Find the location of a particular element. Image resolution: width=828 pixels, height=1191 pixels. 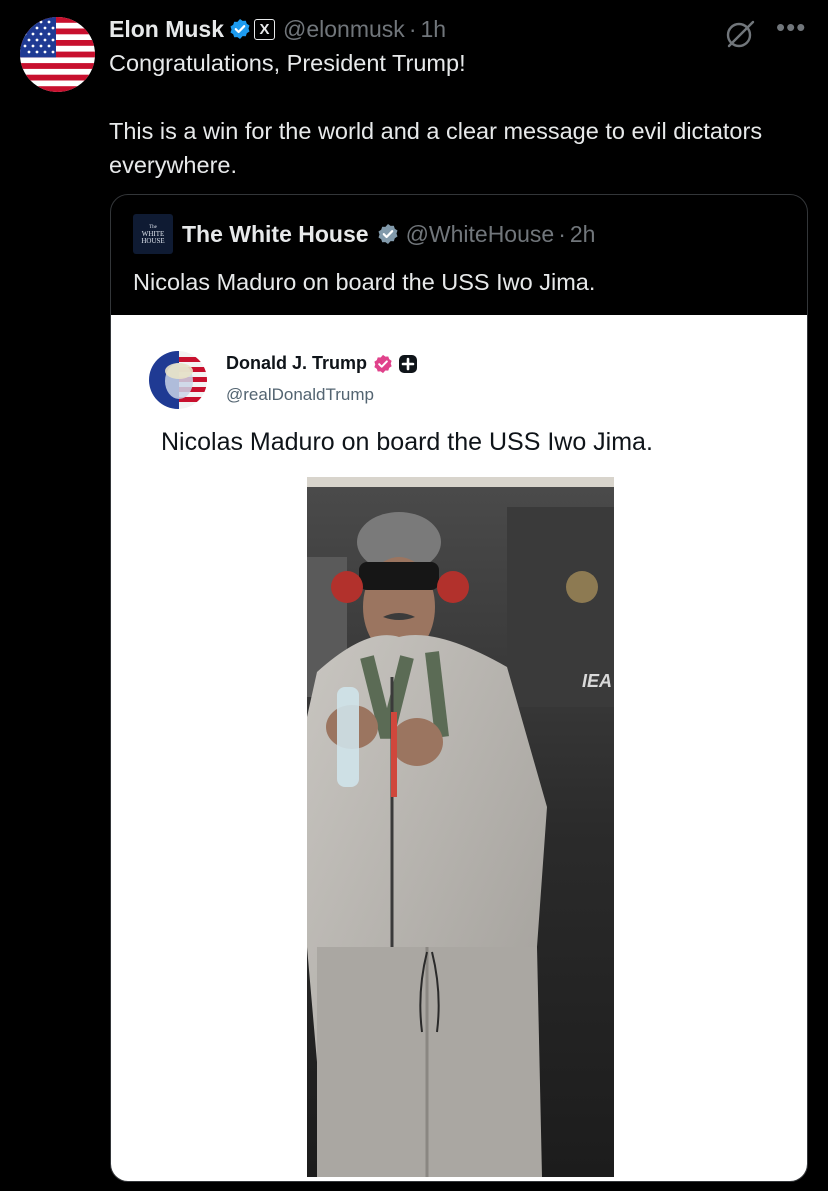

quoted-post-time: 2h is located at coordinates (583, 234).